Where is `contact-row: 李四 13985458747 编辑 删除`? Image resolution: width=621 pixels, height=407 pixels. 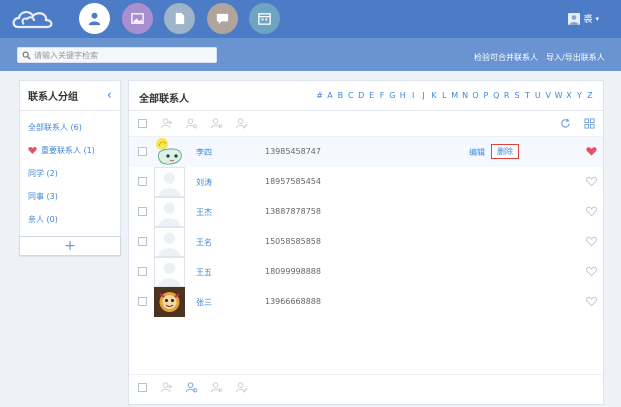 contact-row: 李四 13985458747 编辑 删除 is located at coordinates (366, 152).